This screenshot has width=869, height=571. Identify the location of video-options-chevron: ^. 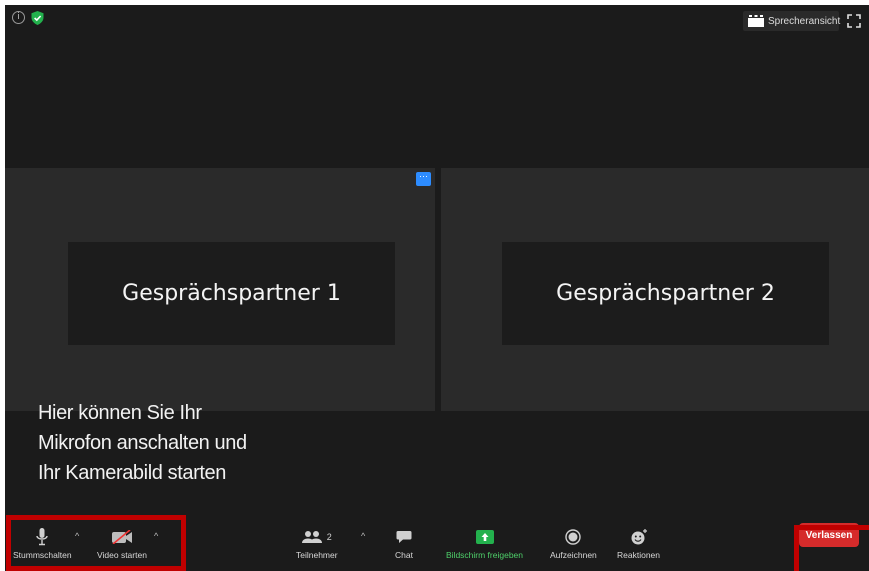
(156, 536).